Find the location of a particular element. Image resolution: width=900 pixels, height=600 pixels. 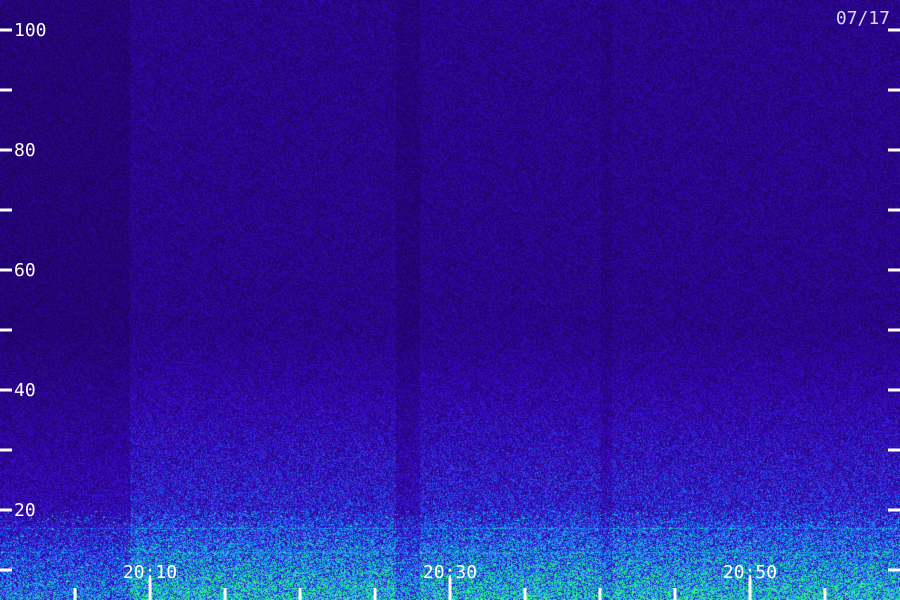

y-tick-label: 60 is located at coordinates (25, 270).